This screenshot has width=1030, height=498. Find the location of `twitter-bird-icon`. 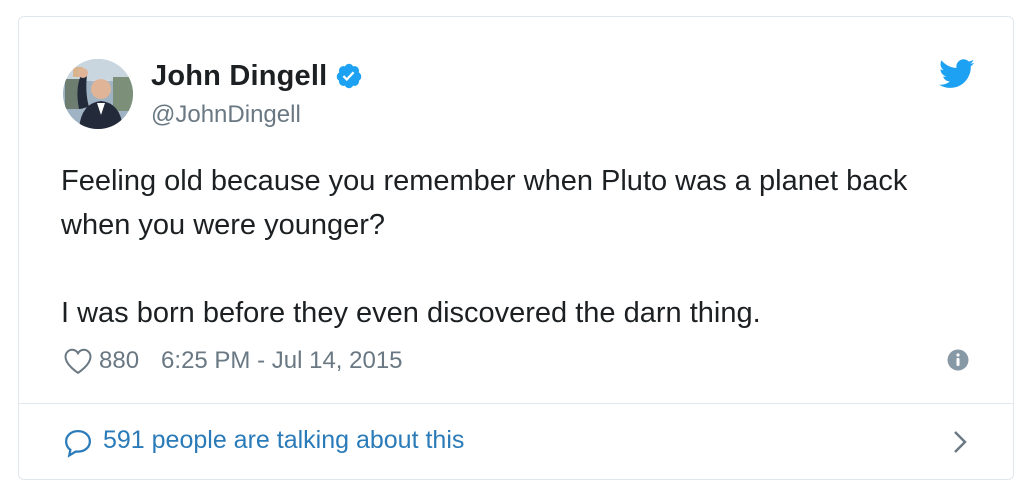

twitter-bird-icon is located at coordinates (957, 74).